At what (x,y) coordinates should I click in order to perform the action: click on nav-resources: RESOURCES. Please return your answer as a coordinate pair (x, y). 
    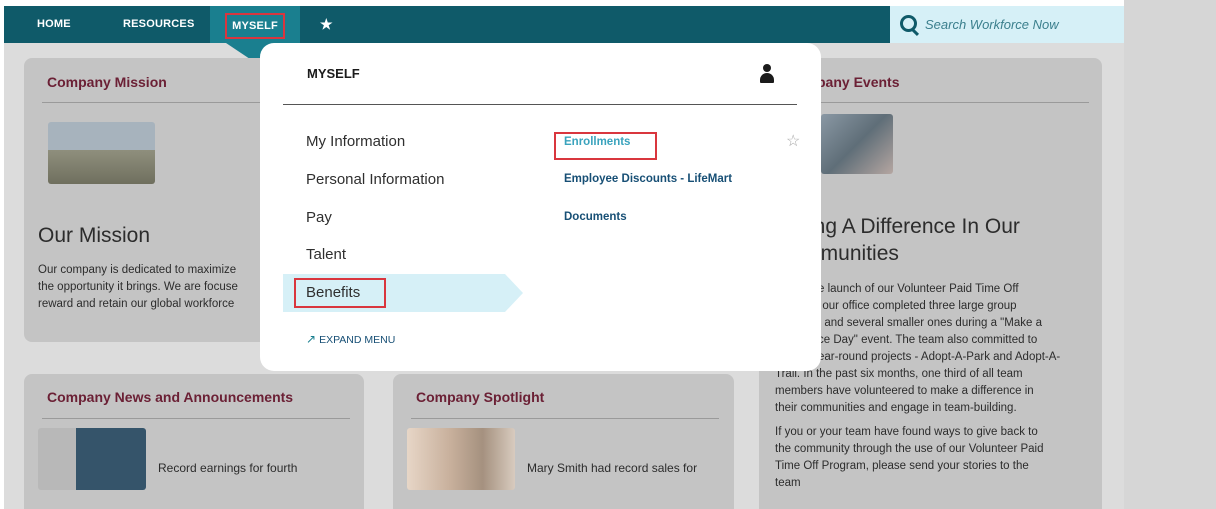
    Looking at the image, I should click on (158, 24).